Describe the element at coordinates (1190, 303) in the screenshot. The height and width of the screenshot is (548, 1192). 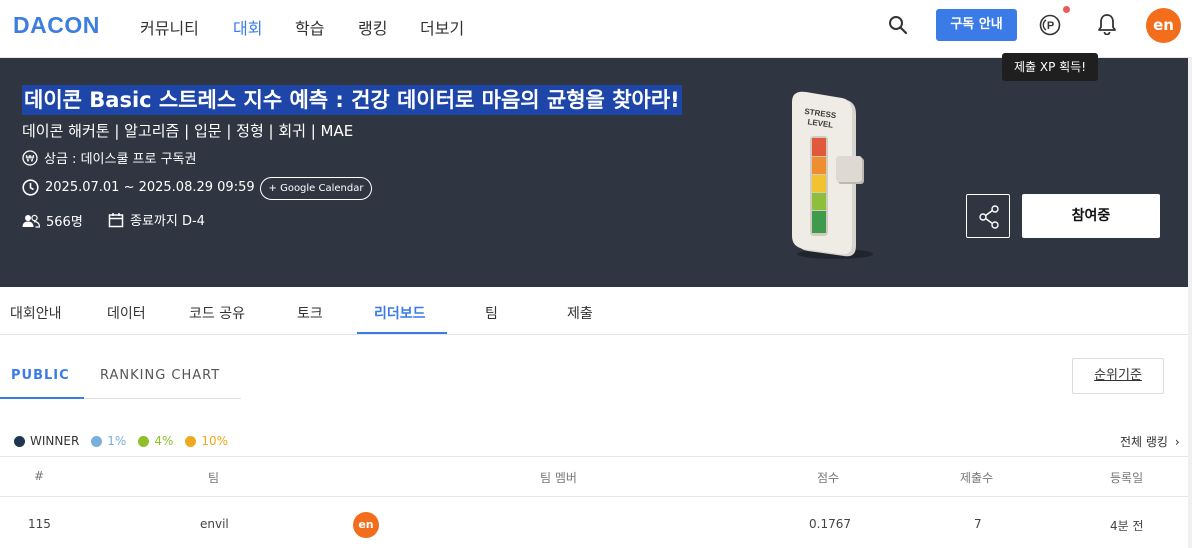
I see `page-scrollbar` at that location.